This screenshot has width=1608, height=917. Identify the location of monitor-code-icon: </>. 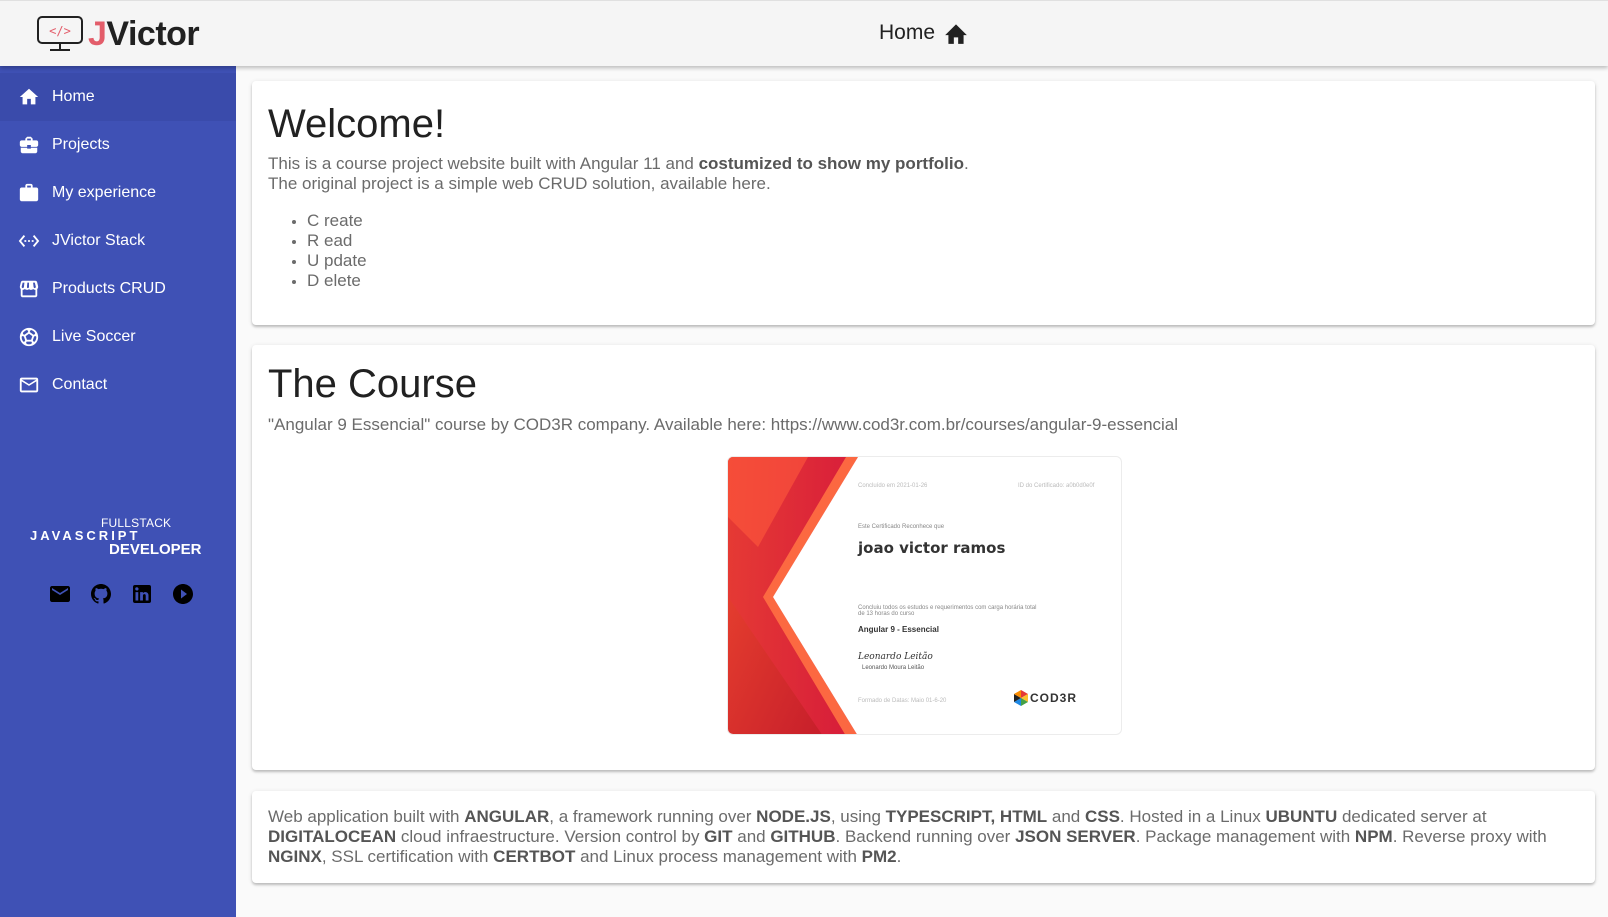
(60, 34).